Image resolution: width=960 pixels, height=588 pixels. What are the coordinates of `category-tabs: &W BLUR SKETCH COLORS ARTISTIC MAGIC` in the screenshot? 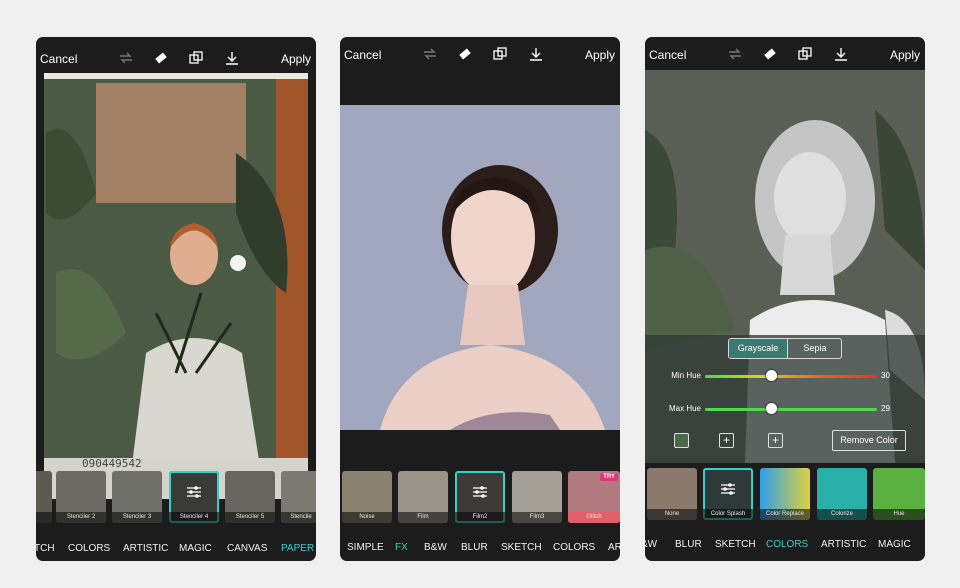 It's located at (785, 549).